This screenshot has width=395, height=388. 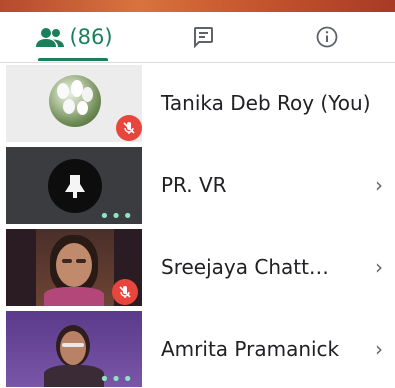 What do you see at coordinates (250, 348) in the screenshot?
I see `participant-name: Amrita Pramanick` at bounding box center [250, 348].